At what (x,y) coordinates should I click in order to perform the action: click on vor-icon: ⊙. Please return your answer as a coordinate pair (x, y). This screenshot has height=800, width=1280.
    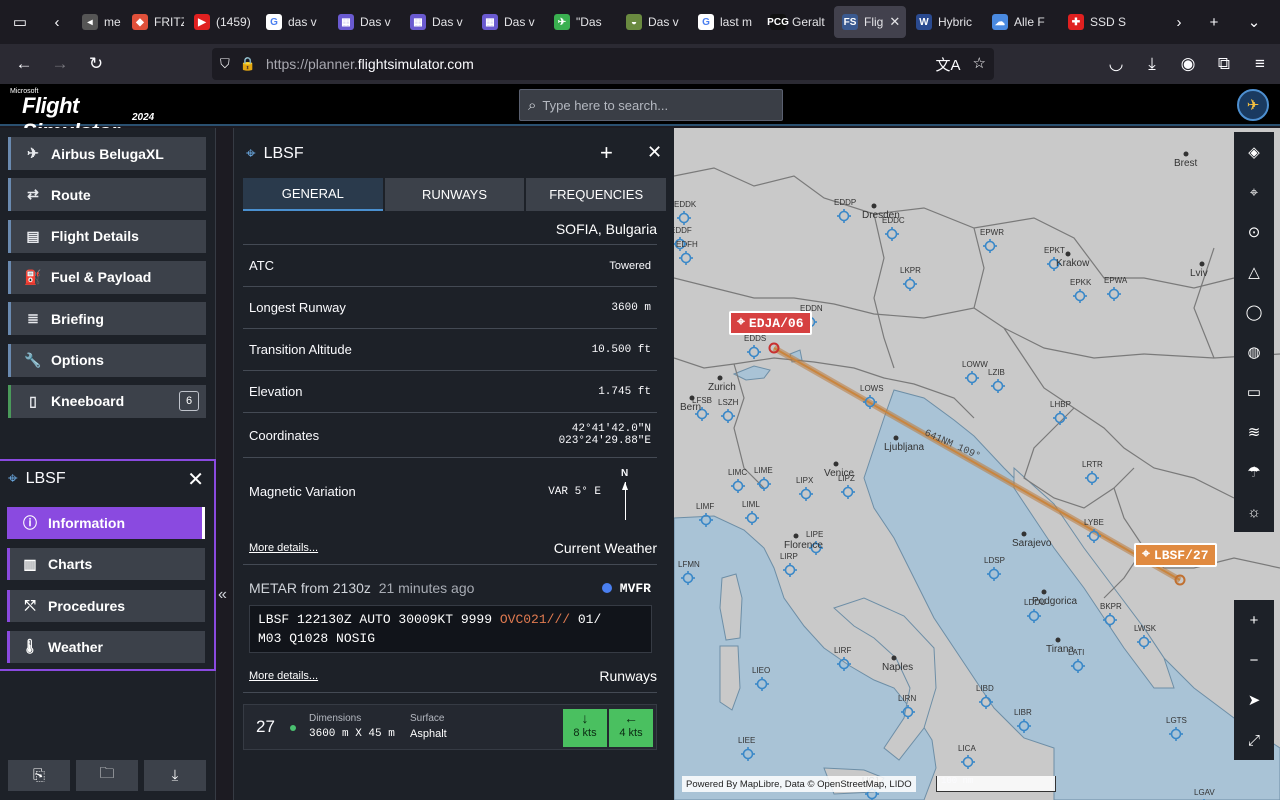
    Looking at the image, I should click on (1254, 232).